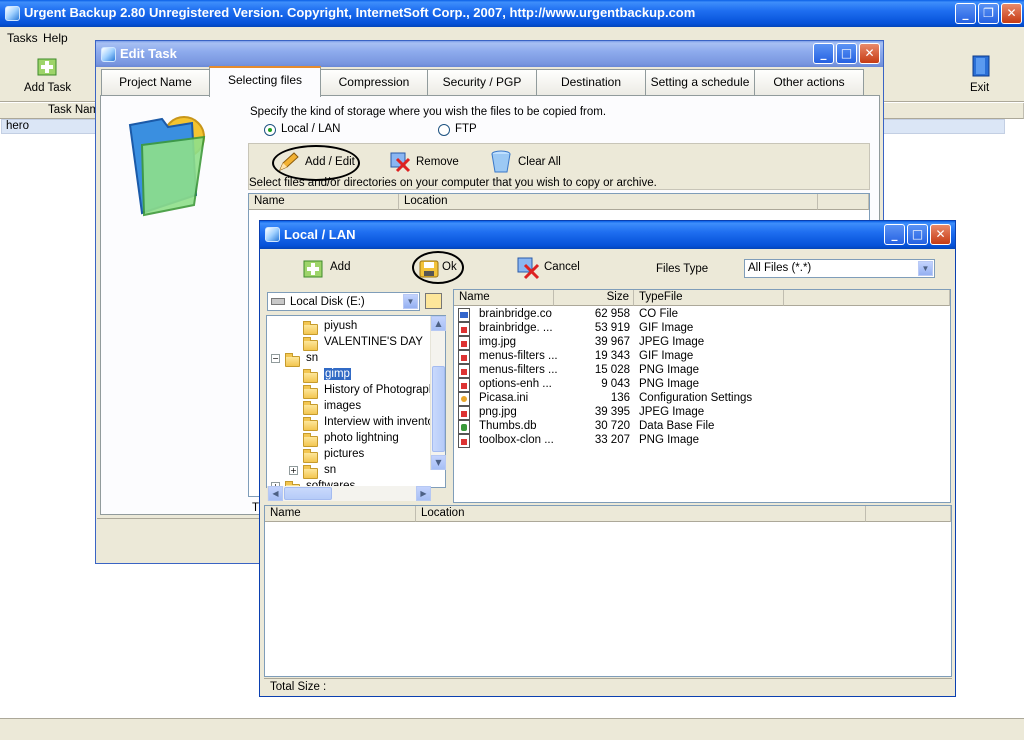 Image resolution: width=1024 pixels, height=740 pixels. Describe the element at coordinates (433, 301) in the screenshot. I see `folder-up-icon` at that location.